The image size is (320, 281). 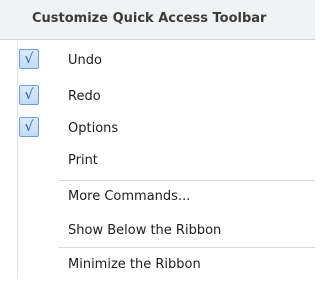 I want to click on menu-item-undo: √ Undo, so click(x=157, y=62).